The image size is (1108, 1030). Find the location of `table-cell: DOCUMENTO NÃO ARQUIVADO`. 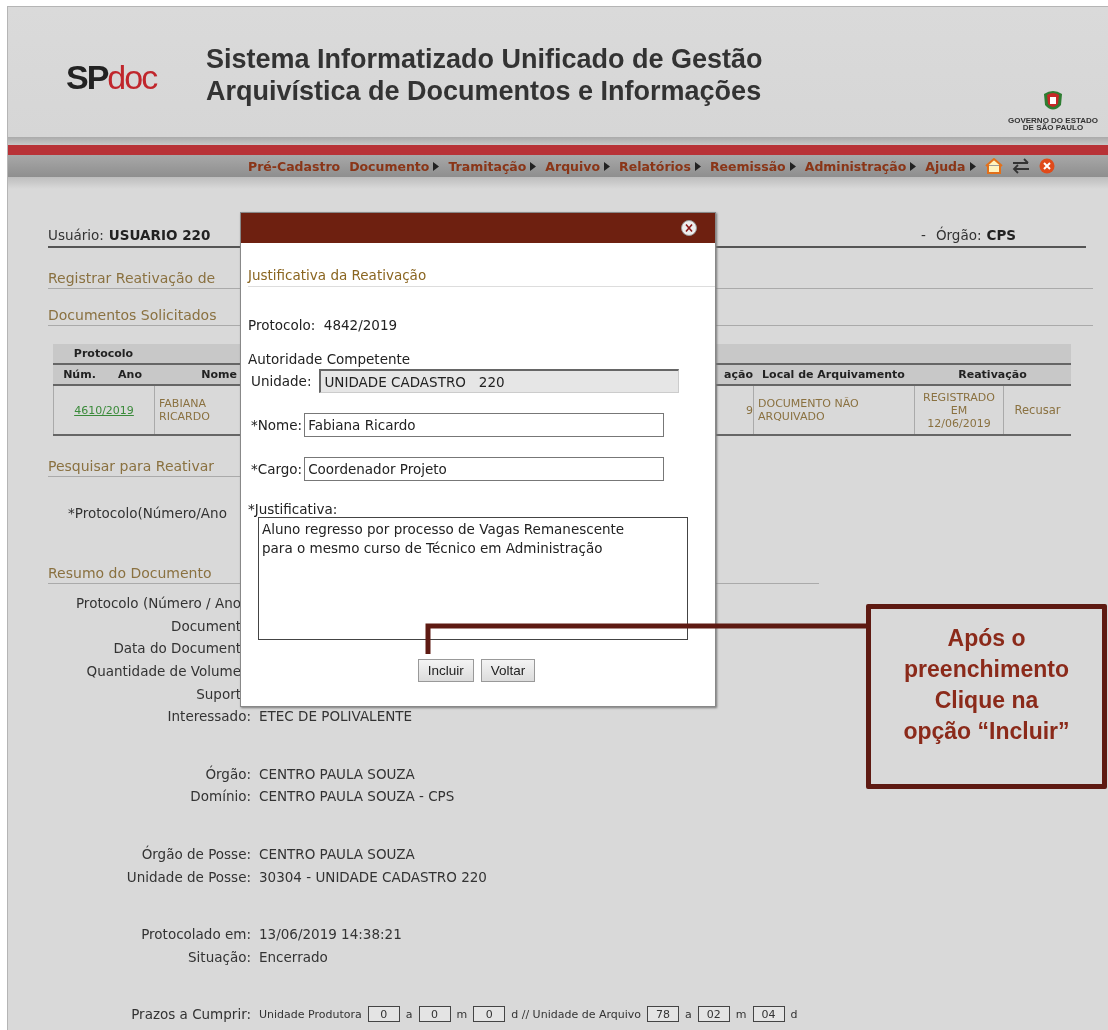

table-cell: DOCUMENTO NÃO ARQUIVADO is located at coordinates (833, 410).